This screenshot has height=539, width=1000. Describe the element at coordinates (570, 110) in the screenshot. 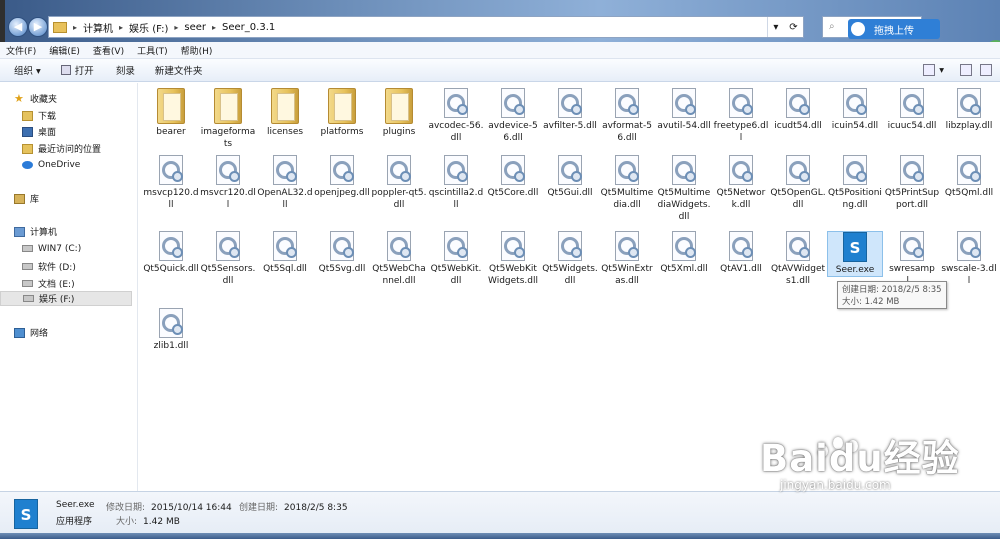

I see `file-item: avfilter-5.dll` at that location.